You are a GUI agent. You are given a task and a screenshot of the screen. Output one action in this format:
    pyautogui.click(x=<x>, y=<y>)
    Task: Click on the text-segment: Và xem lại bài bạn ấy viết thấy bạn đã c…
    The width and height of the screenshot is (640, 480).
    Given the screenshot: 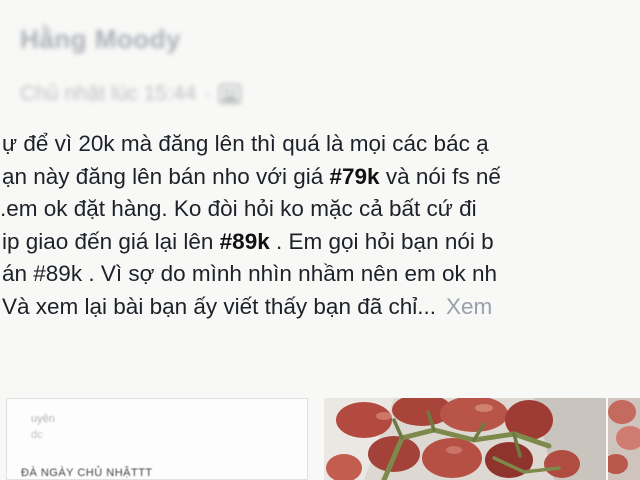 What is the action you would take?
    pyautogui.click(x=219, y=306)
    